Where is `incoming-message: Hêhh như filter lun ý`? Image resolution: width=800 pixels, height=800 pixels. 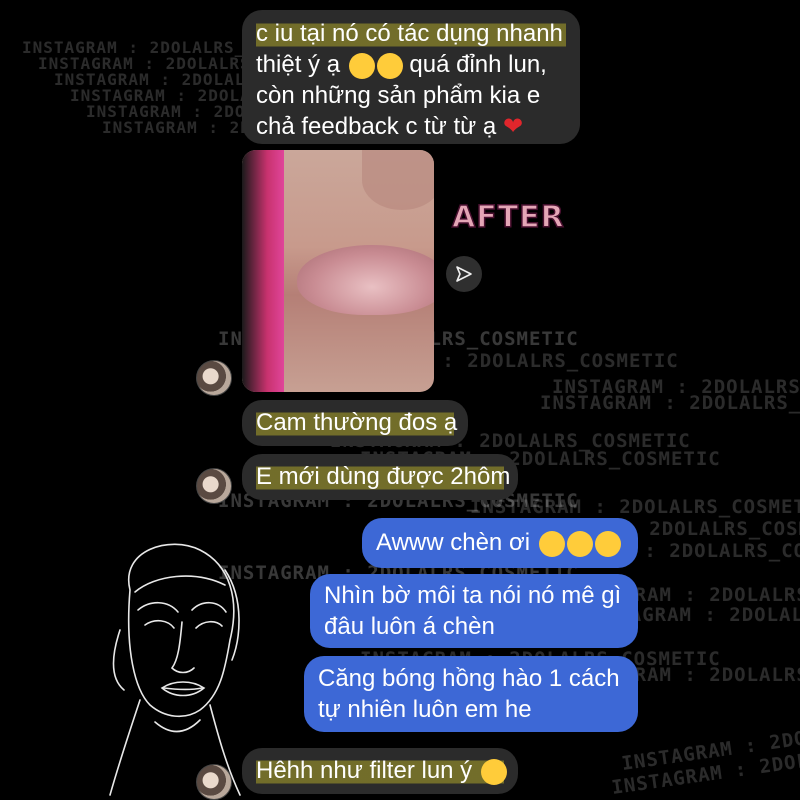
incoming-message: Hêhh như filter lun ý is located at coordinates (380, 771).